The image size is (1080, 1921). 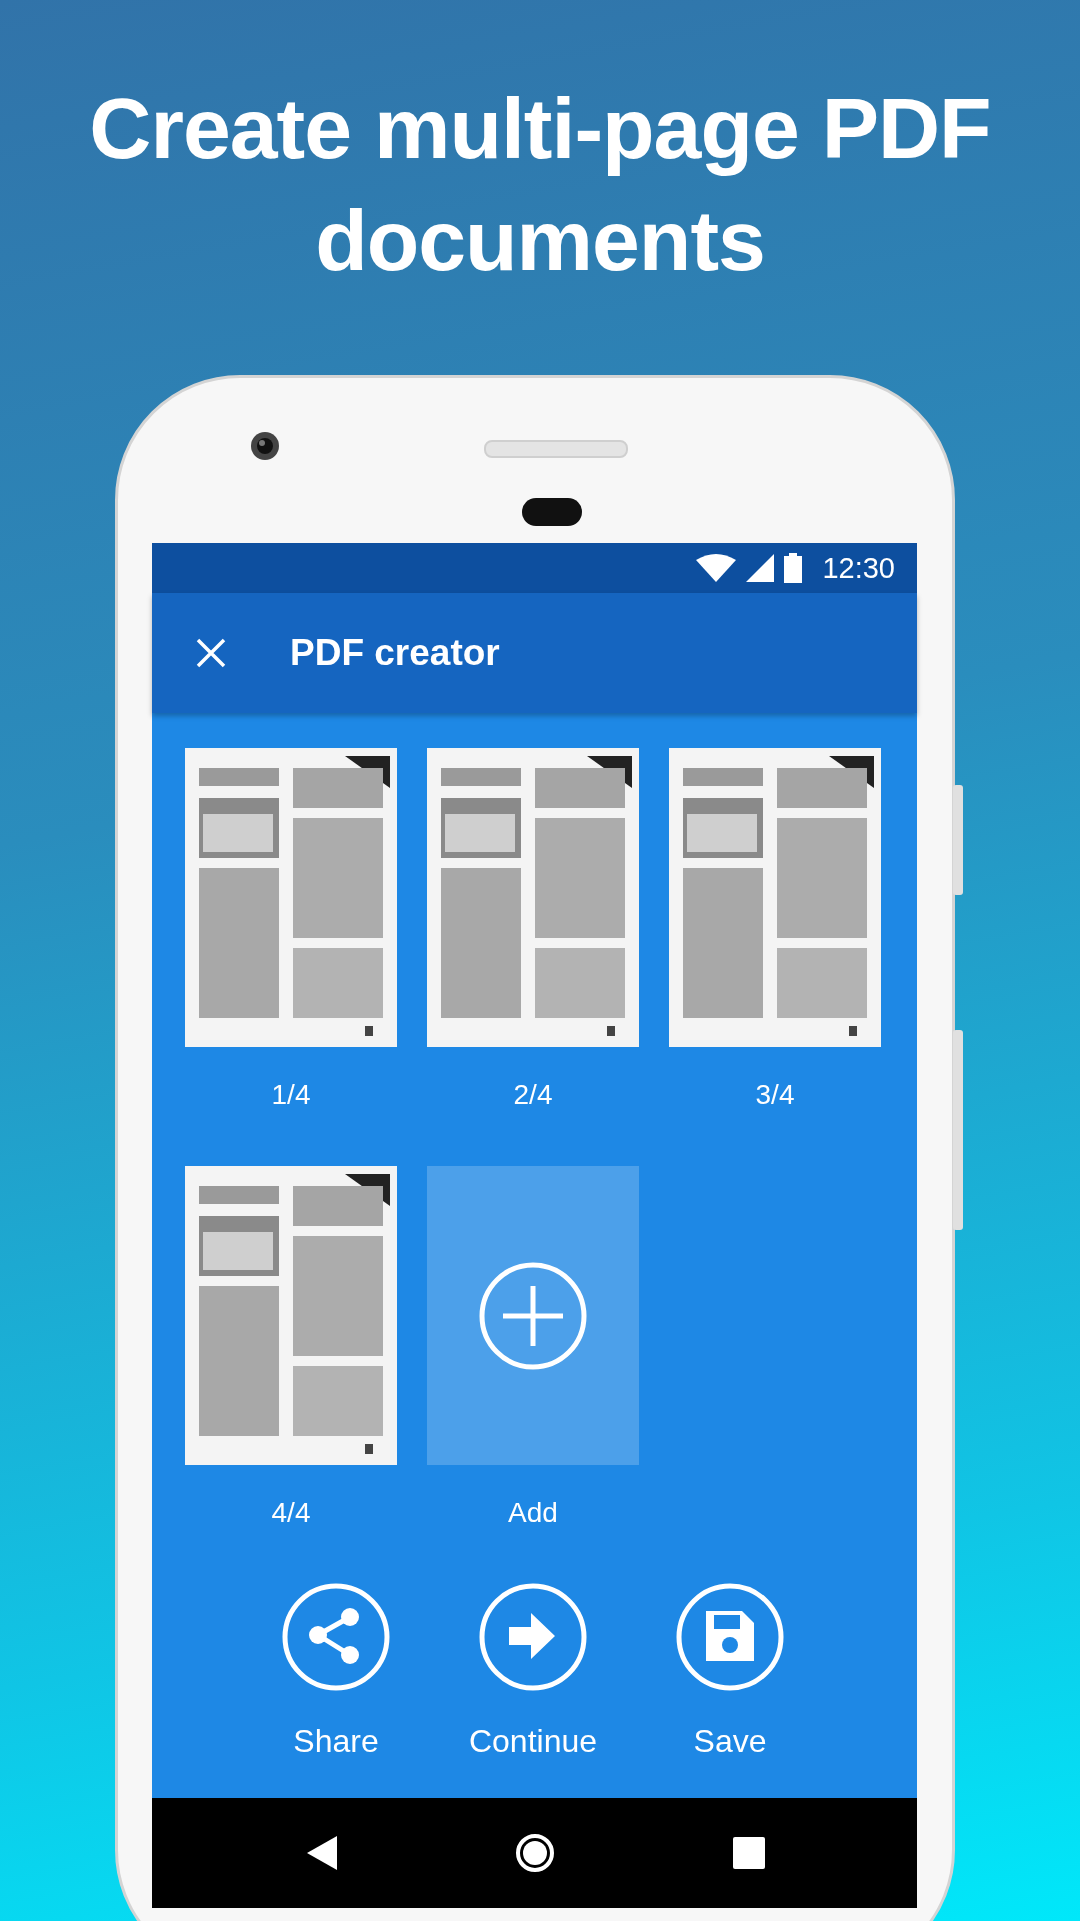 What do you see at coordinates (760, 568) in the screenshot?
I see `signal-icon` at bounding box center [760, 568].